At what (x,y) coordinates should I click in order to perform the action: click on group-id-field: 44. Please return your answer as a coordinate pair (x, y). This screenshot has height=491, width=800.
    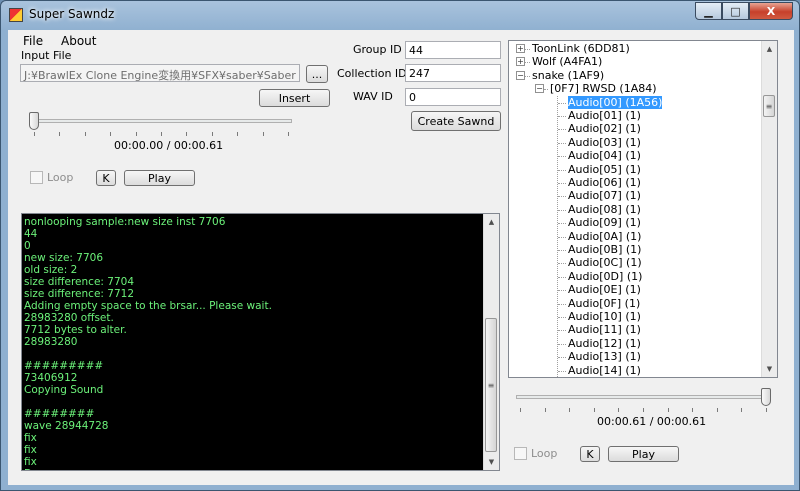
    Looking at the image, I should click on (453, 50).